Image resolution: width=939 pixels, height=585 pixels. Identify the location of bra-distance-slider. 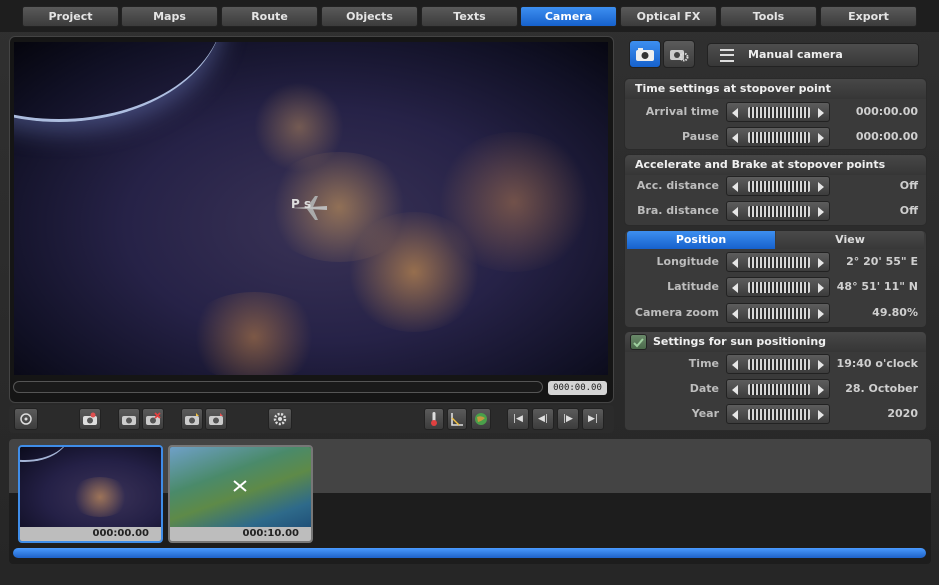
(778, 211).